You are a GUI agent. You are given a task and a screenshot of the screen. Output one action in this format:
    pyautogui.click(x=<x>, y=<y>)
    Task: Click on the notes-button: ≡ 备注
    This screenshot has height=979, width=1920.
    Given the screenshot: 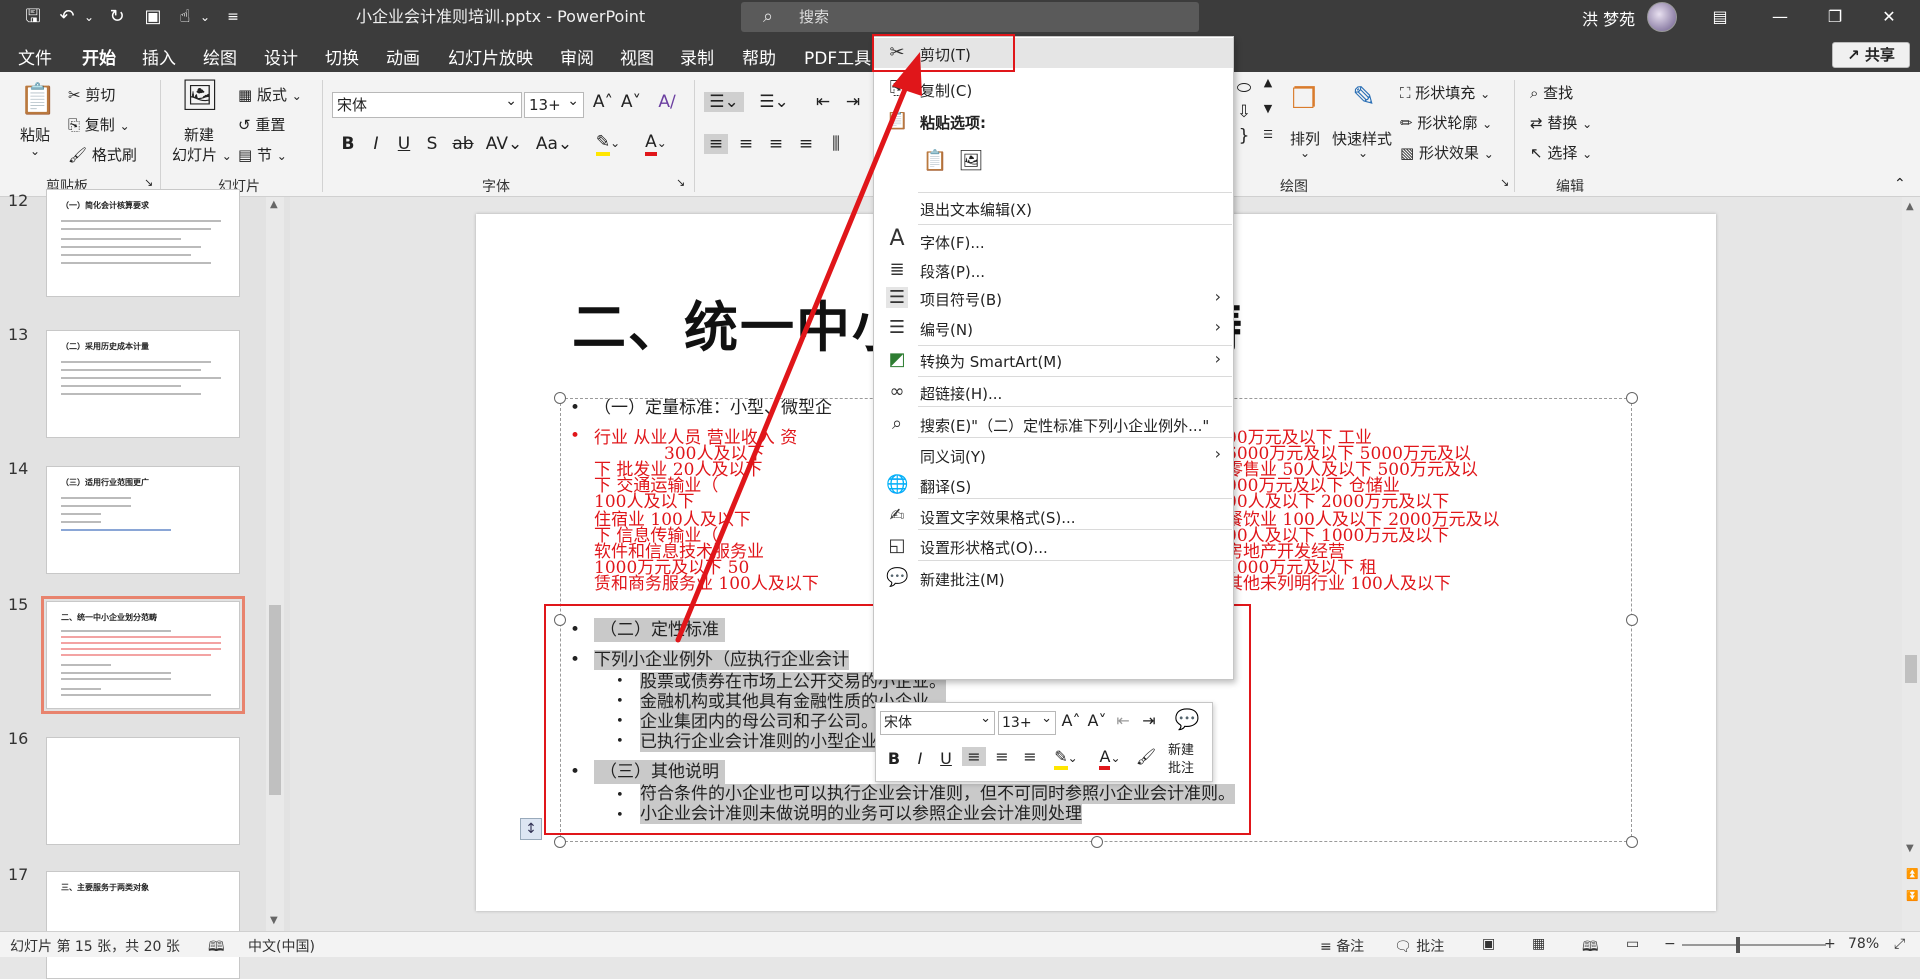 What is the action you would take?
    pyautogui.click(x=1342, y=946)
    